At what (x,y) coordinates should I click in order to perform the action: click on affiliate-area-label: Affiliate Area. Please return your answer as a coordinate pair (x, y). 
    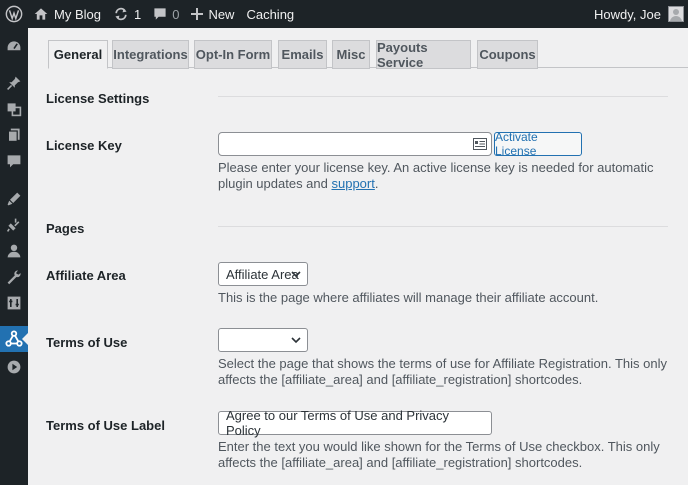
    Looking at the image, I should click on (86, 275).